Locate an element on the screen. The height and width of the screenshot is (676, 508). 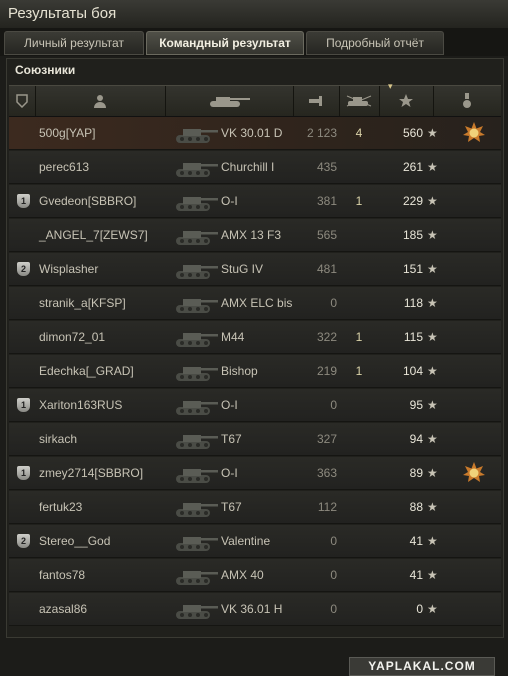
player-name: Xariton163RUS is located at coordinates (80, 405).